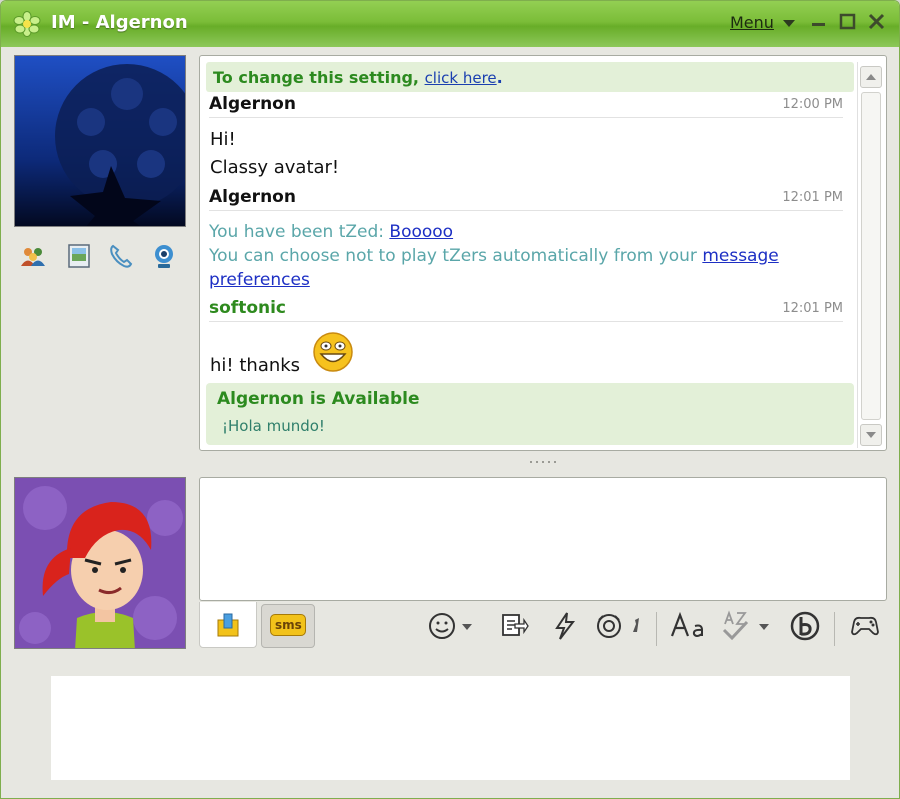  Describe the element at coordinates (620, 626) in the screenshot. I see `games-ball-icon` at that location.